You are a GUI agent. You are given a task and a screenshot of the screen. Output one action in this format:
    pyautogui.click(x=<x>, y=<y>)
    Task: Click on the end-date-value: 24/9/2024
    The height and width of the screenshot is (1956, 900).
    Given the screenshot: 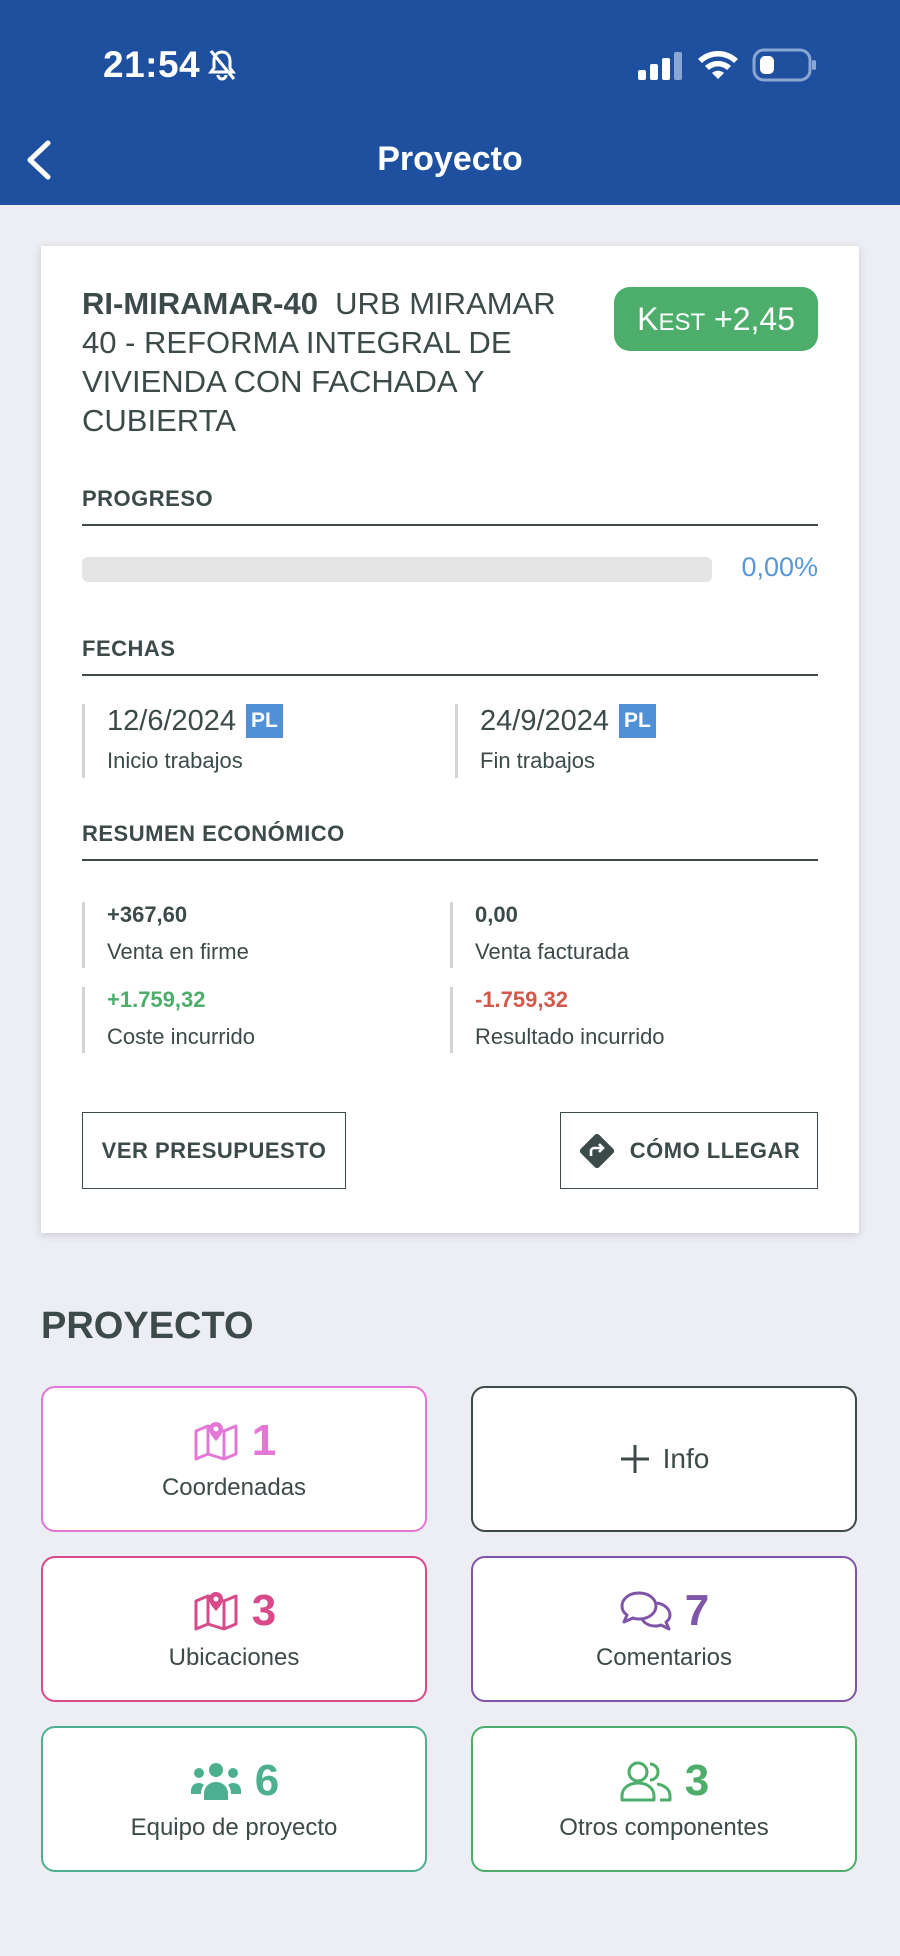 What is the action you would take?
    pyautogui.click(x=545, y=720)
    